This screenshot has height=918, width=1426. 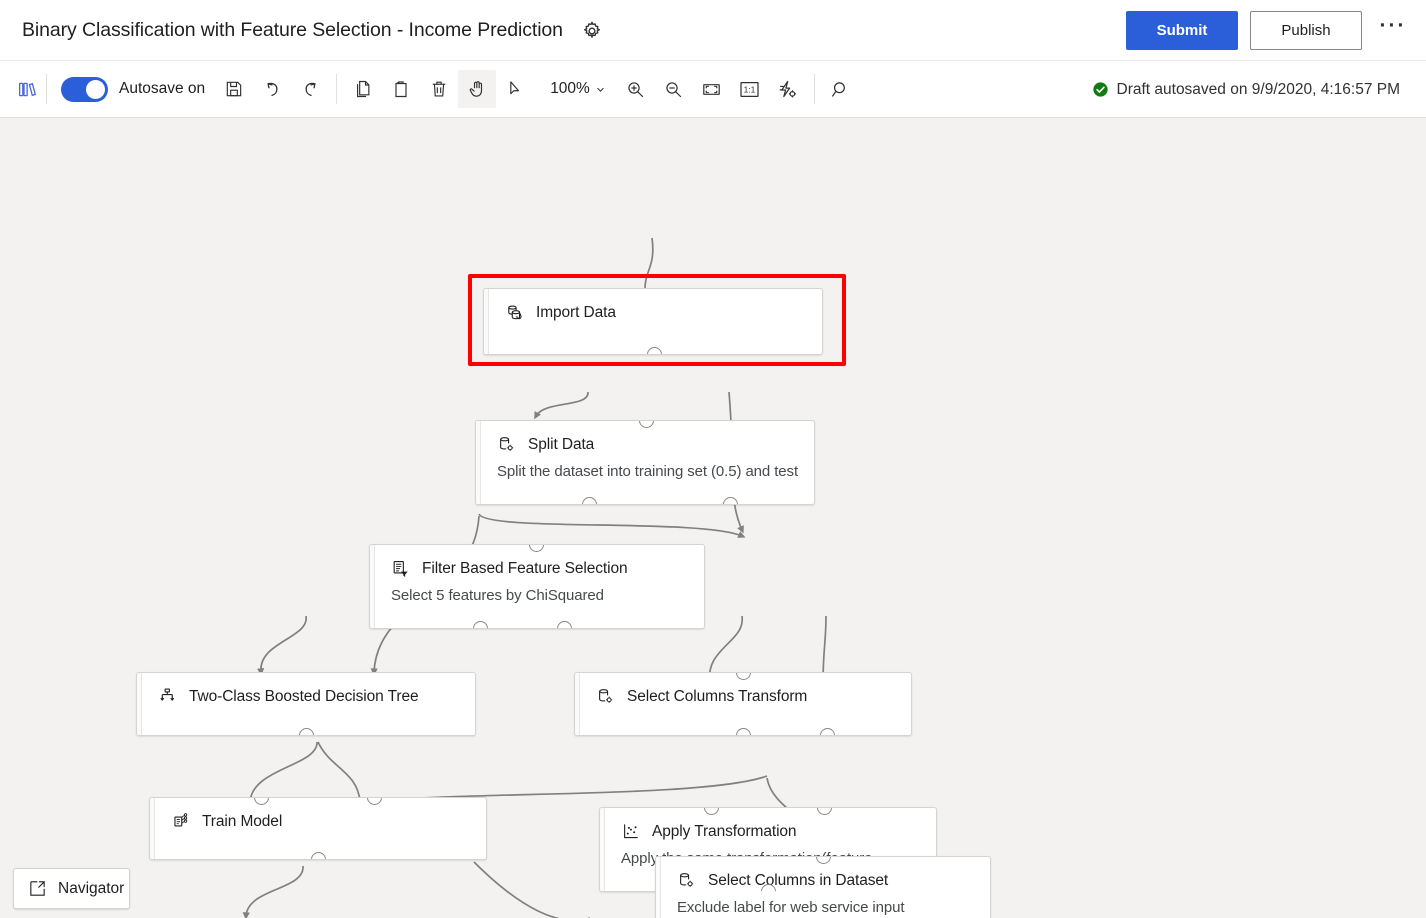 I want to click on zoom-in-magnifier-icon, so click(x=636, y=89).